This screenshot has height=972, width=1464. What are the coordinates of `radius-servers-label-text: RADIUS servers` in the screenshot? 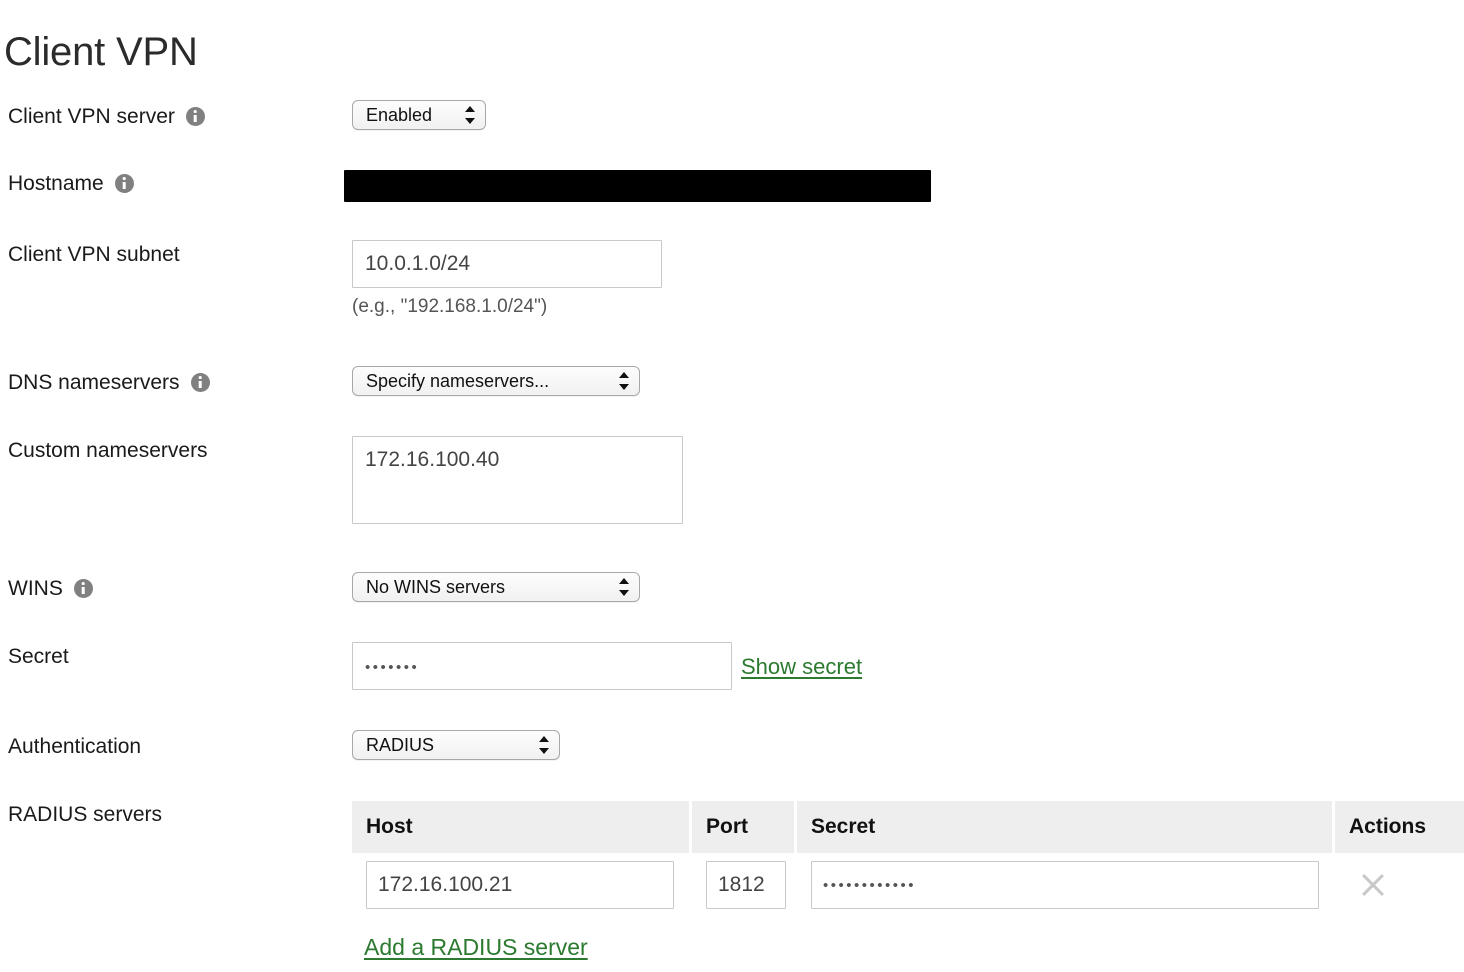 It's located at (85, 814).